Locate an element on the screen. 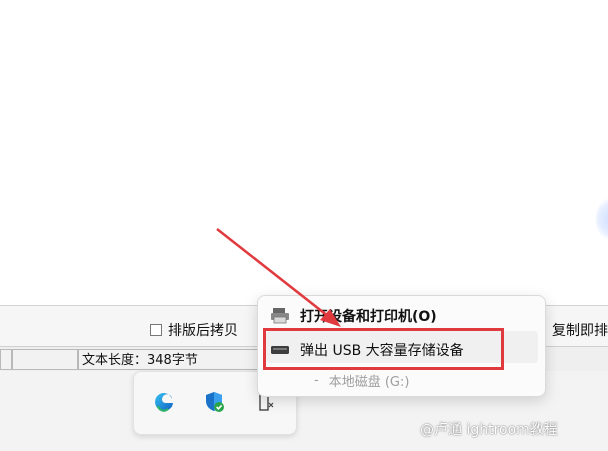  annotation-arrow is located at coordinates (278, 277).